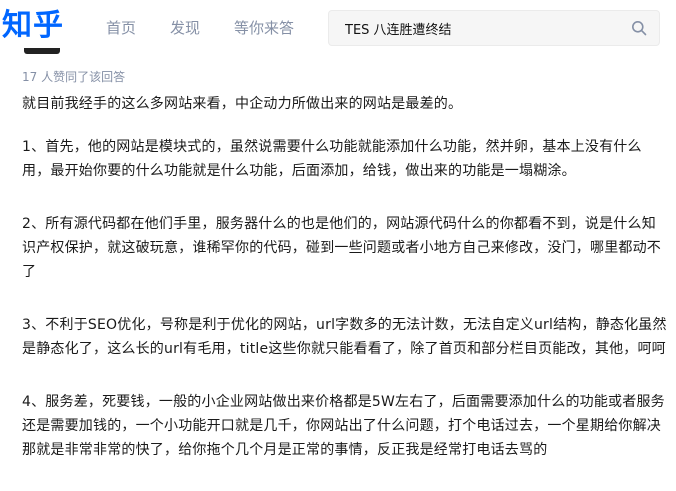  I want to click on top-navigation-bar: 知乎 首页 发现 等你来答, so click(338, 28).